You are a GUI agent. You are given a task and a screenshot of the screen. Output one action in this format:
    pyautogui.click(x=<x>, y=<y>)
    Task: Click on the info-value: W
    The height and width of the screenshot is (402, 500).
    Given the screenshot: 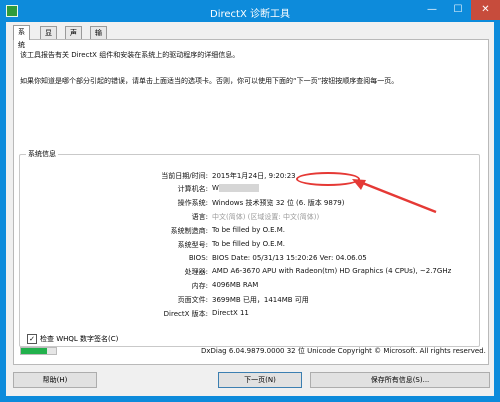 What is the action you would take?
    pyautogui.click(x=235, y=188)
    